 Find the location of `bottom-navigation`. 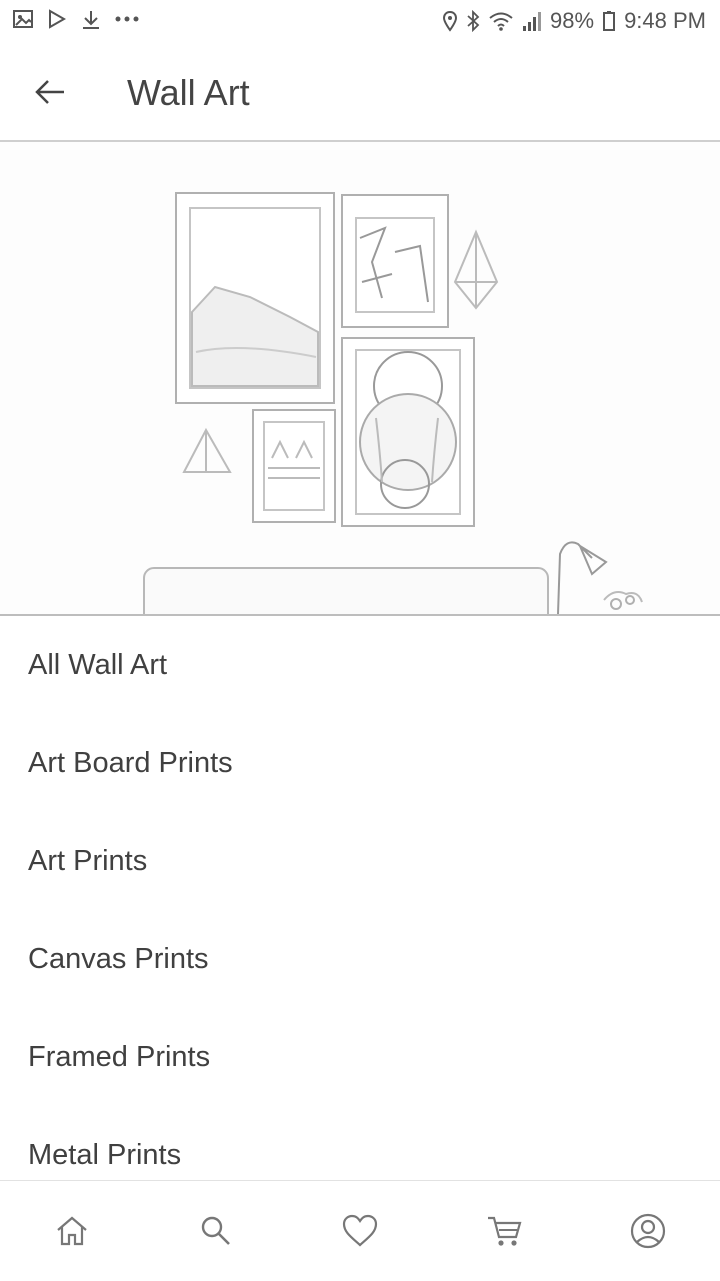

bottom-navigation is located at coordinates (360, 1230).